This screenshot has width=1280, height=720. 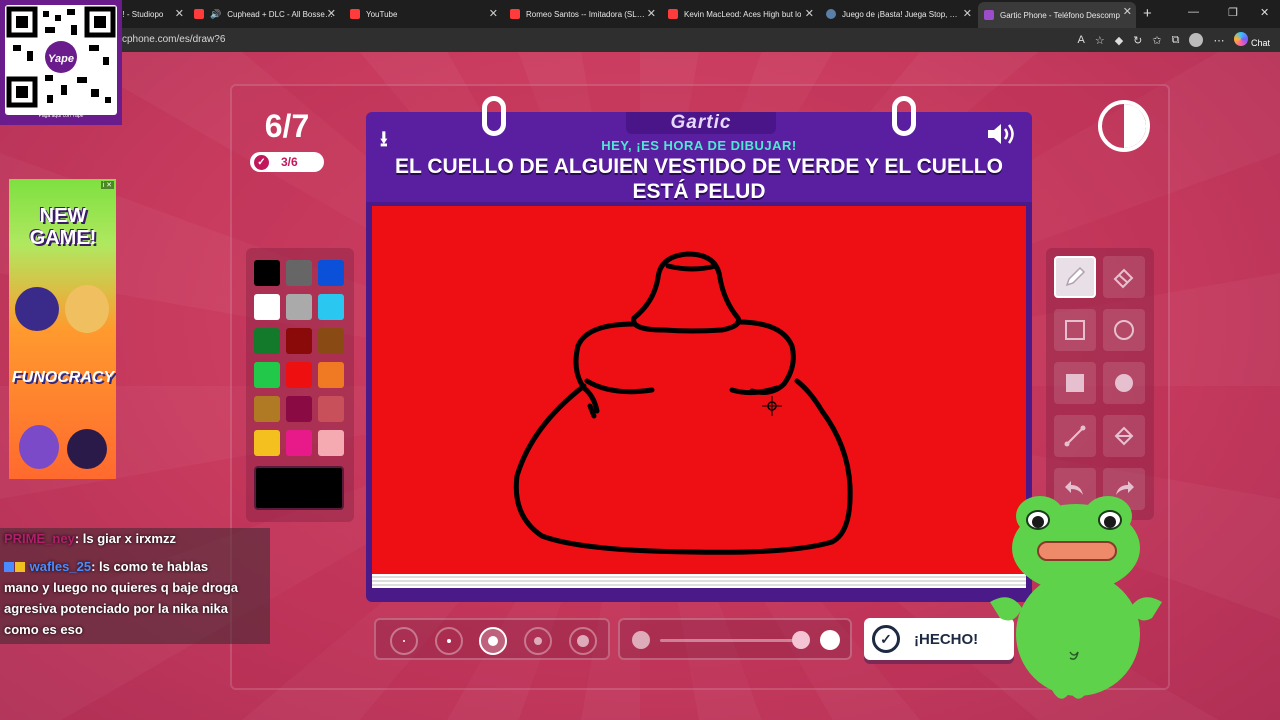 I want to click on browser-tab: n! - Studiopo ✕, so click(x=150, y=14).